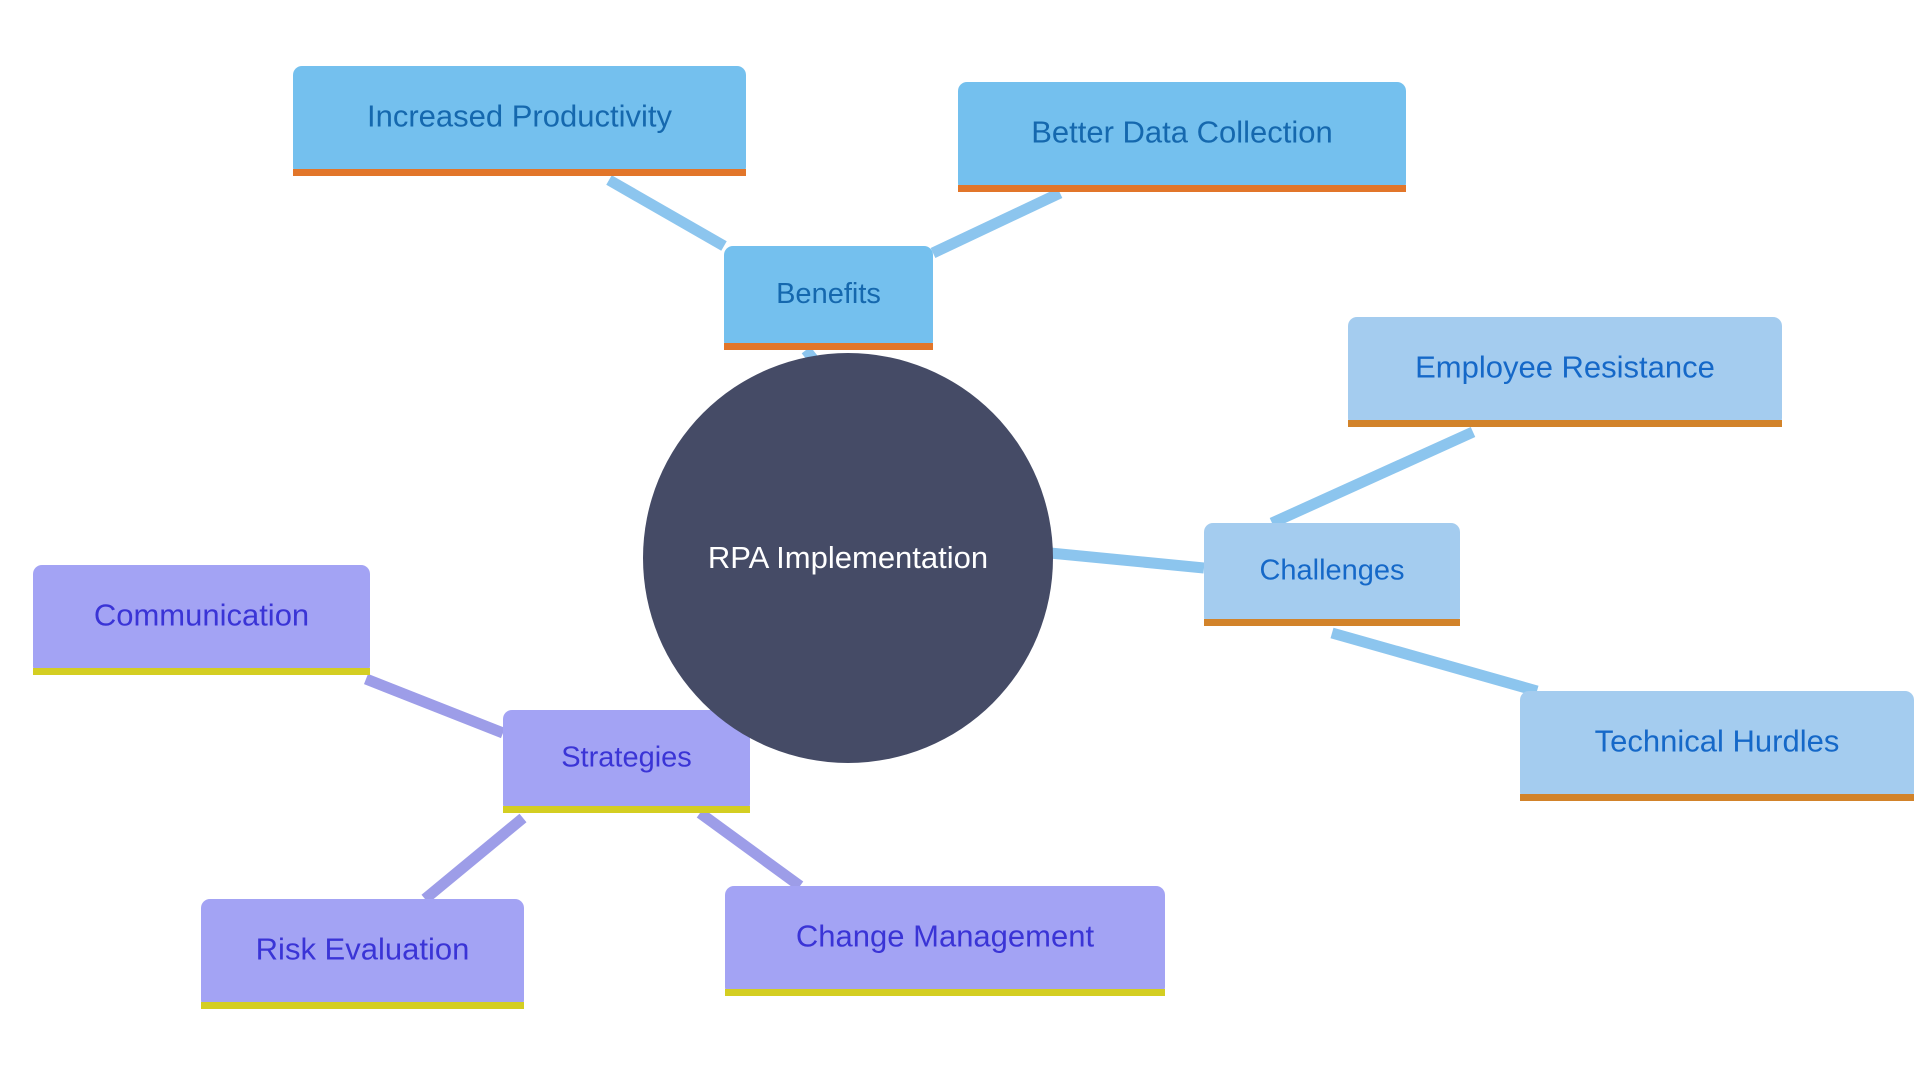 Image resolution: width=1920 pixels, height=1080 pixels. I want to click on node-label-communication: Communication, so click(201, 615).